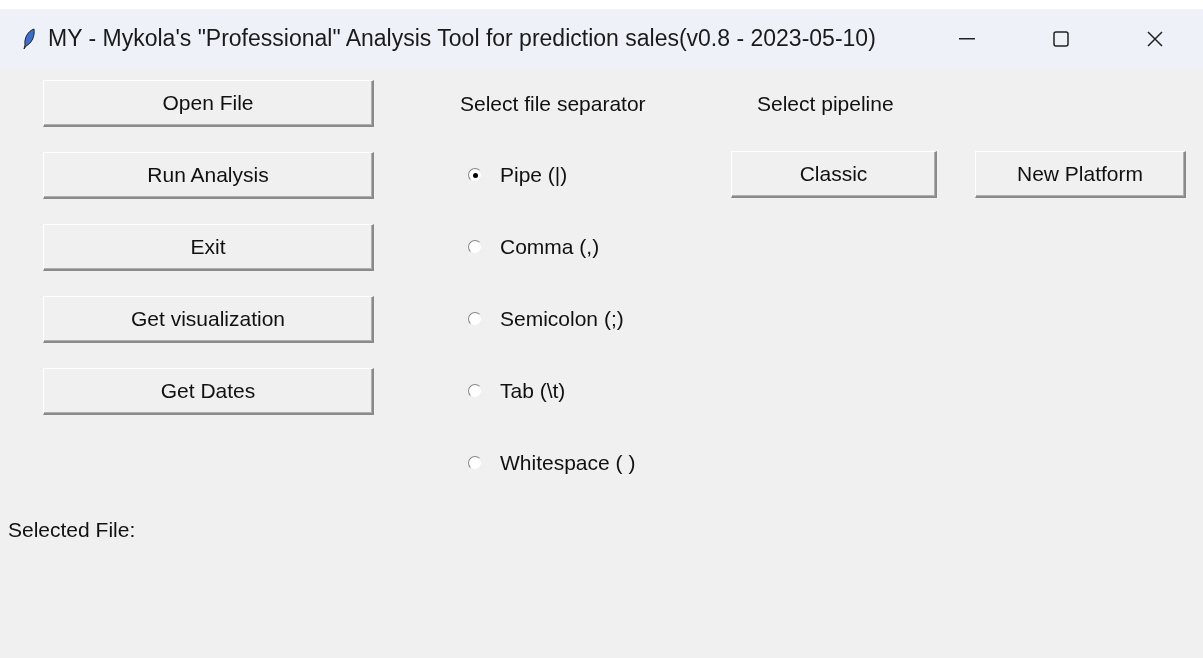 The width and height of the screenshot is (1203, 658). Describe the element at coordinates (1061, 38) in the screenshot. I see `maximize-icon` at that location.